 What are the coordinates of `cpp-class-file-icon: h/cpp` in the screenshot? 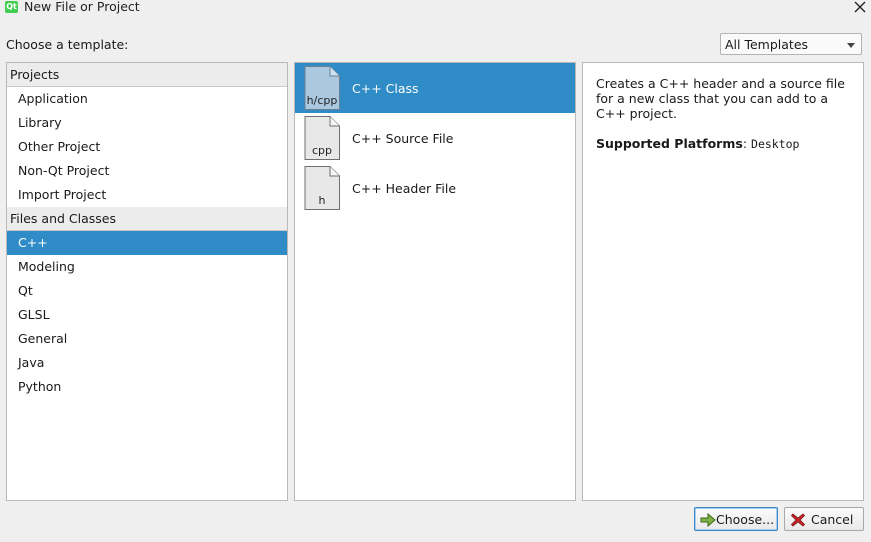 It's located at (322, 88).